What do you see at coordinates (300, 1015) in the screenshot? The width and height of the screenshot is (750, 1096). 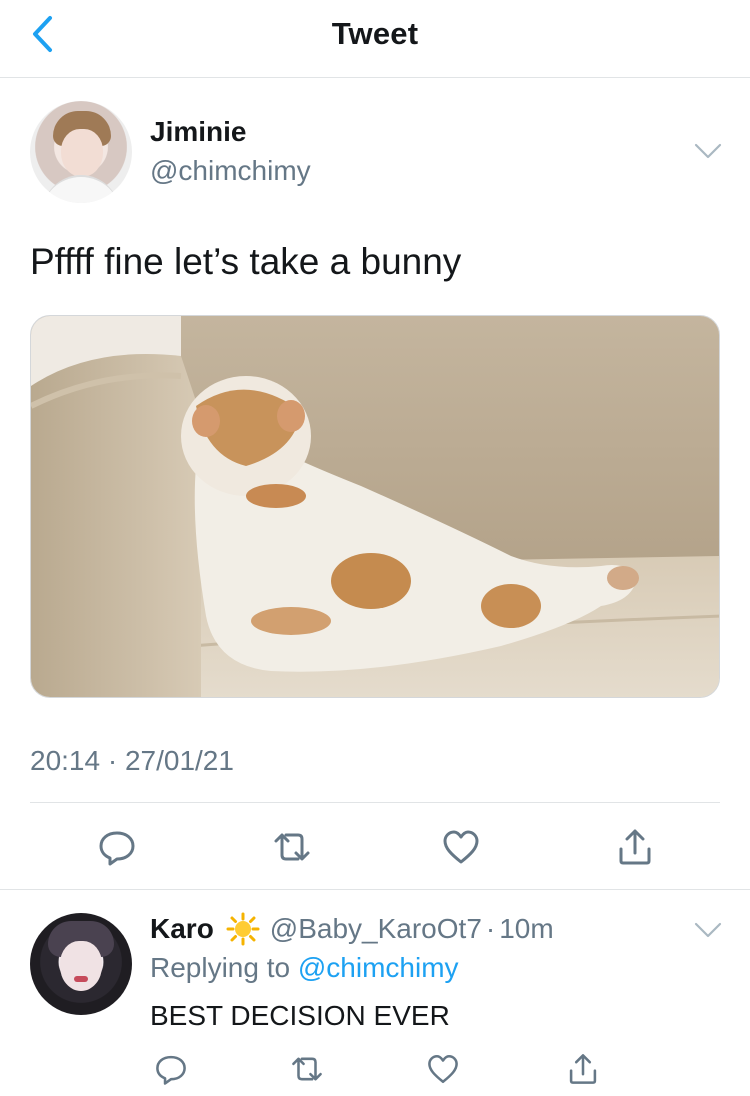 I see `reply-text: BEST DECISION EVER` at bounding box center [300, 1015].